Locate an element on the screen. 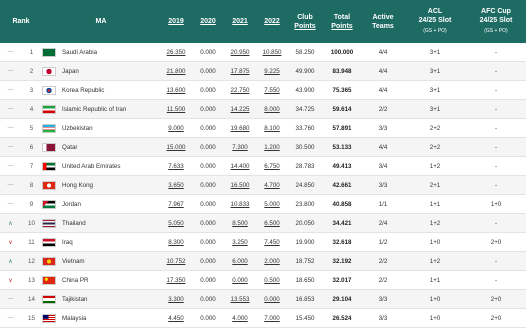 The height and width of the screenshot is (328, 526). ma-cell: Iraq is located at coordinates (101, 242).